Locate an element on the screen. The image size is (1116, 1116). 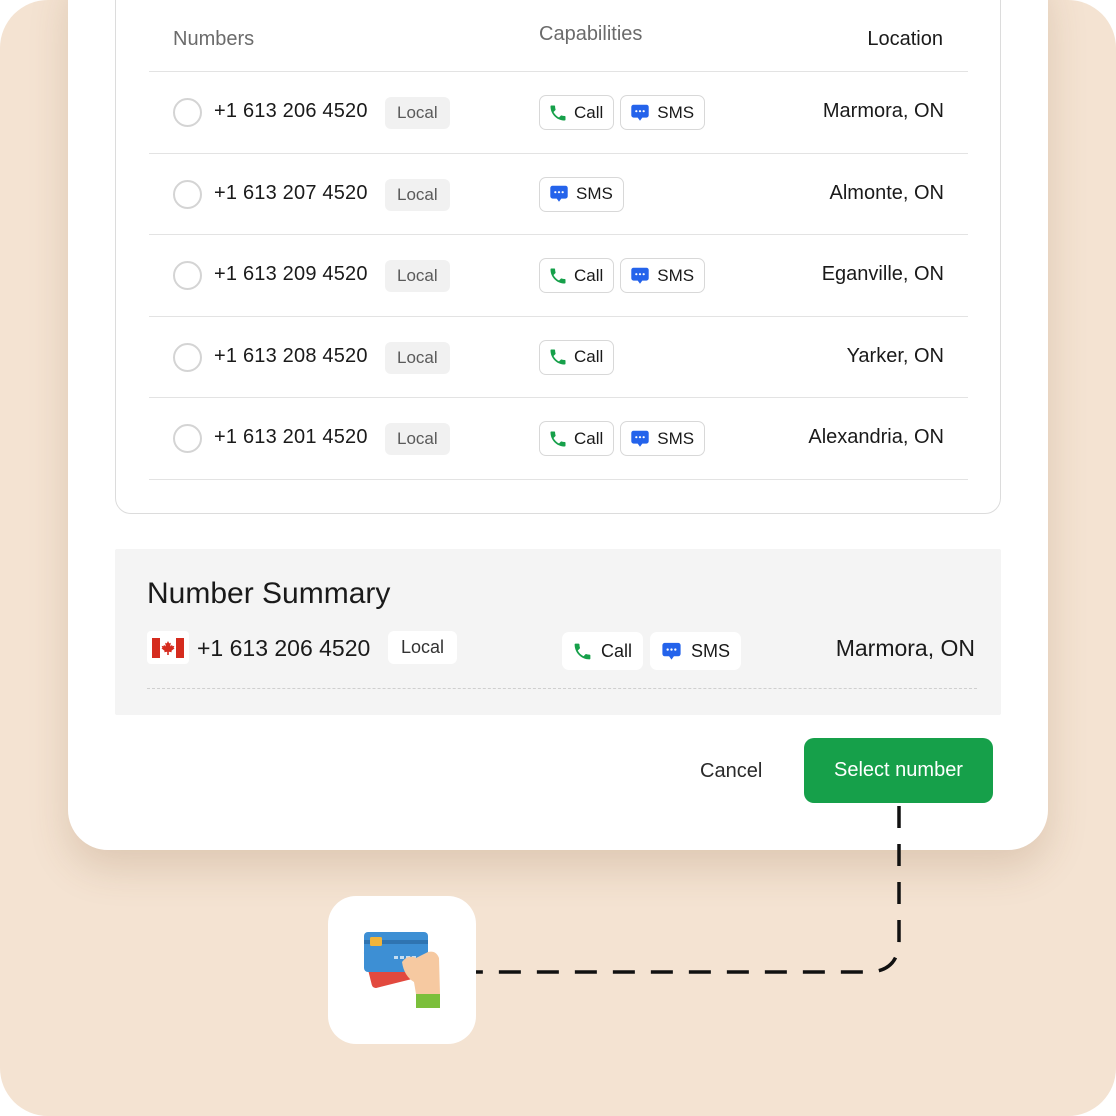
location: Yarker, ON is located at coordinates (895, 355).